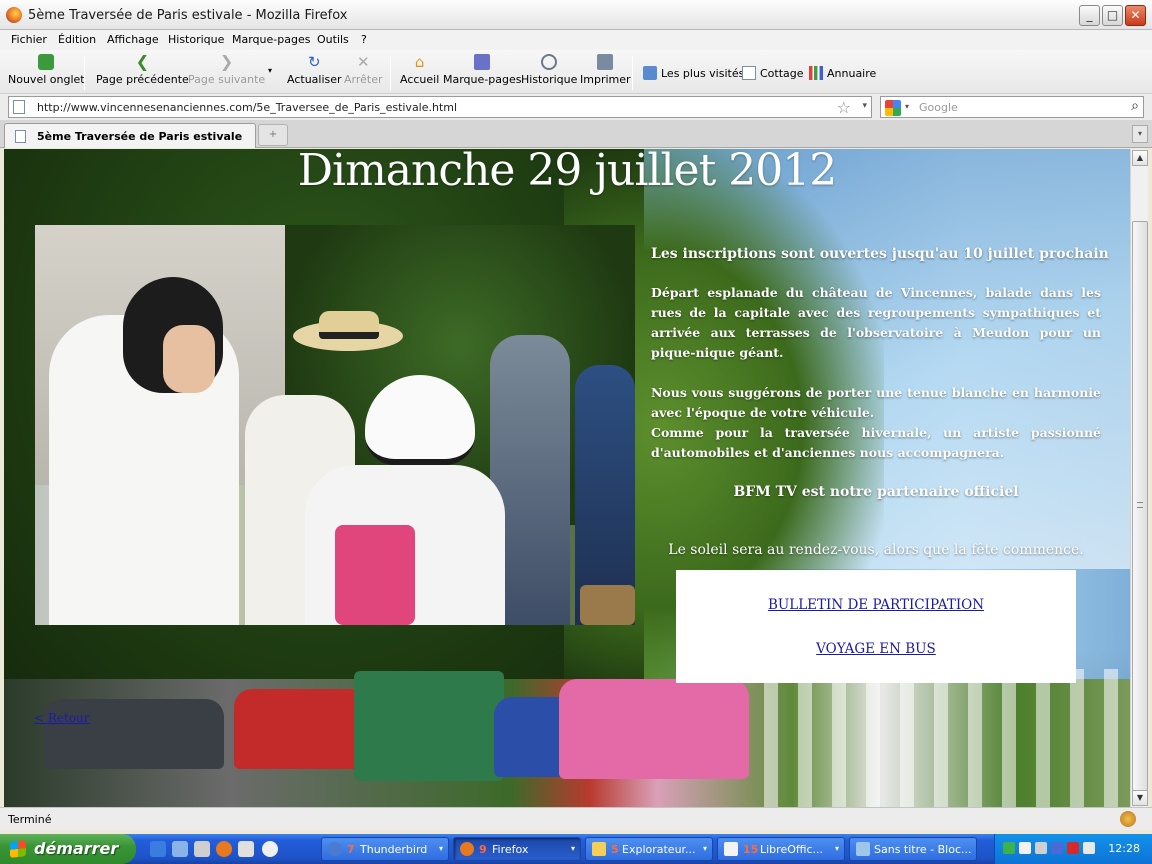 This screenshot has height=864, width=1152. I want to click on back-link: < Retour, so click(62, 718).